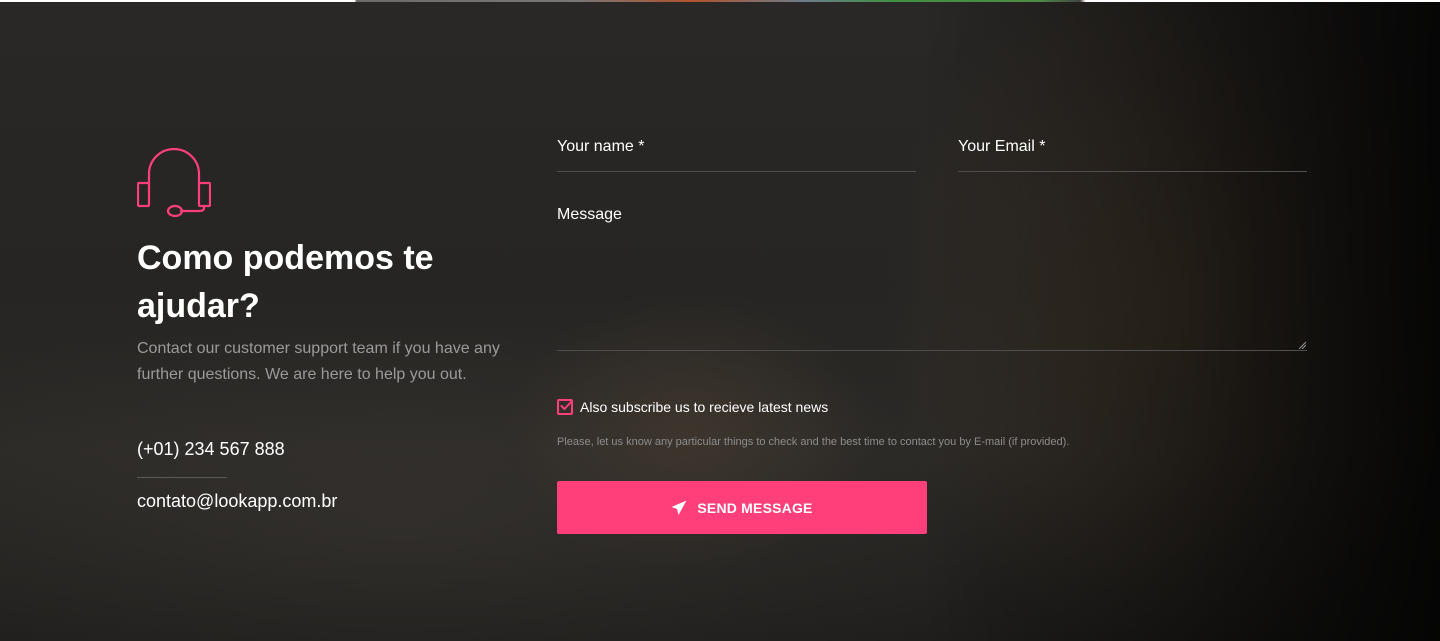  Describe the element at coordinates (237, 501) in the screenshot. I see `contact-email: contato@lookapp.com.br` at that location.